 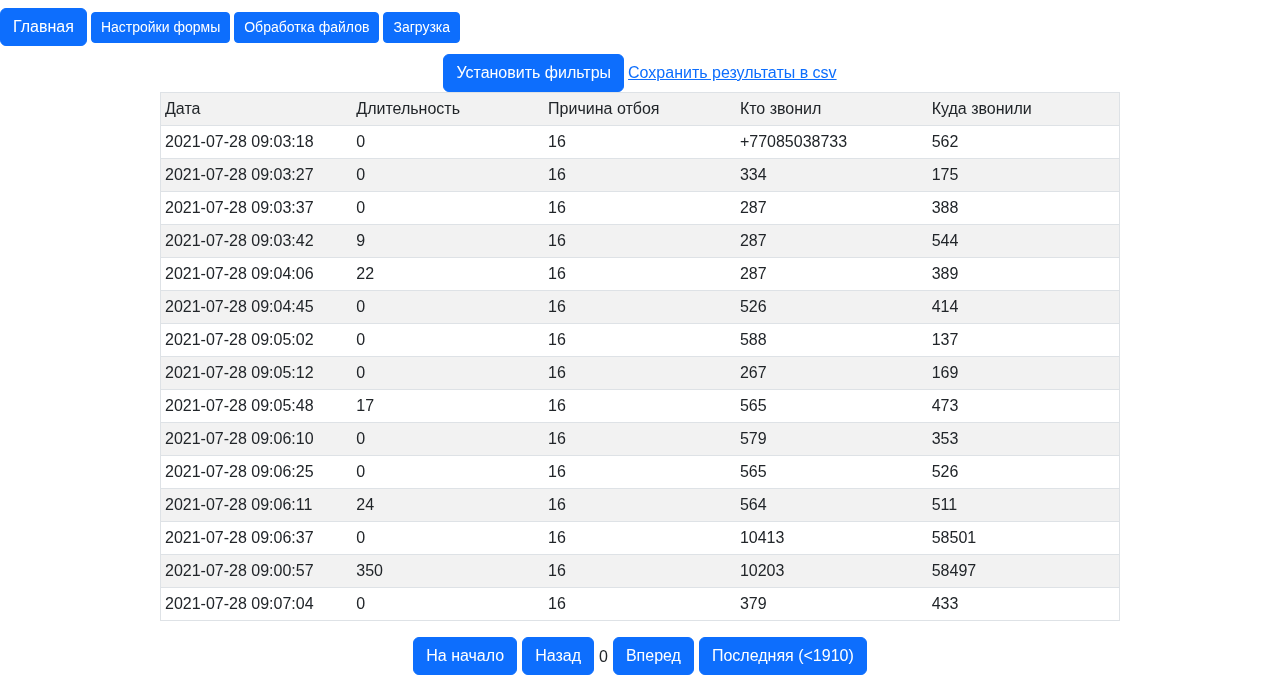 I want to click on previous-button: Назад, so click(x=558, y=656).